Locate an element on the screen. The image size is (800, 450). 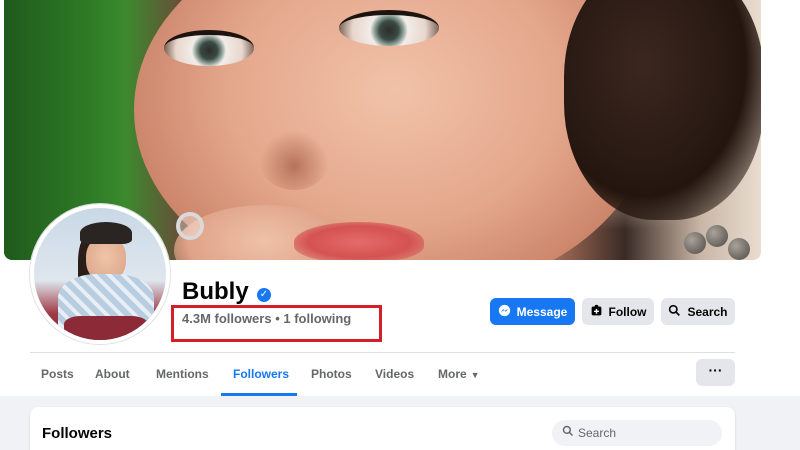
ellipsis-icon: ··· is located at coordinates (715, 370).